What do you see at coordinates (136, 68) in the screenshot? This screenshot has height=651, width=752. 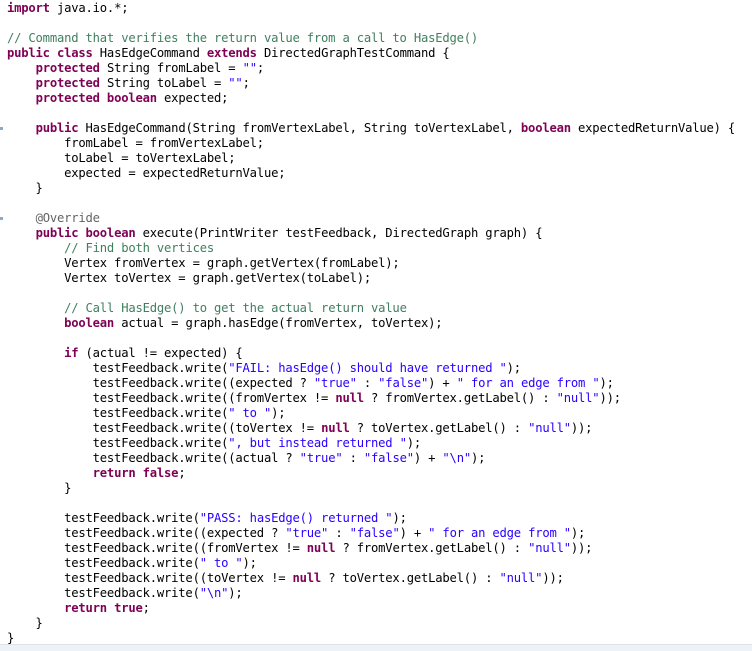 I see `code-line: protected String fromLabel = "";` at bounding box center [136, 68].